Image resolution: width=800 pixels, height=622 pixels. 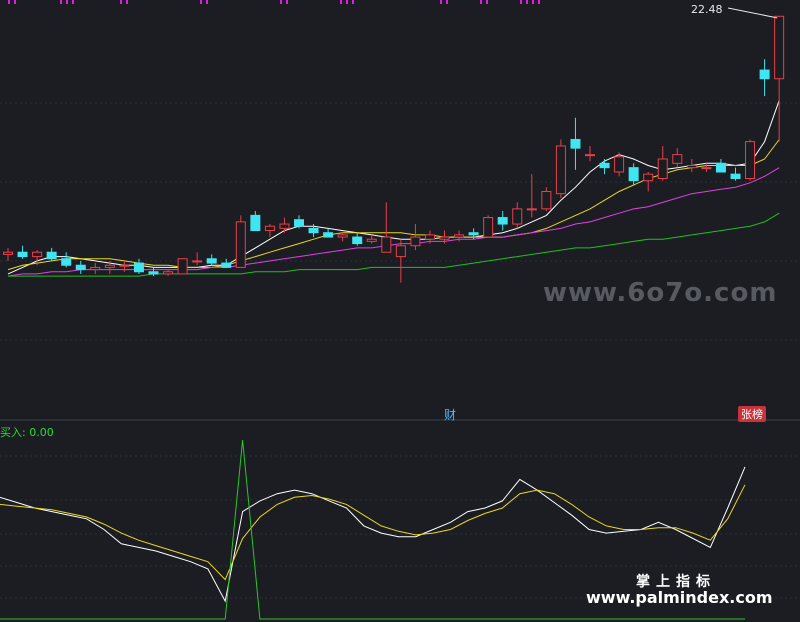 I want to click on indicator-label: 买入: 0.00, so click(x=27, y=432).